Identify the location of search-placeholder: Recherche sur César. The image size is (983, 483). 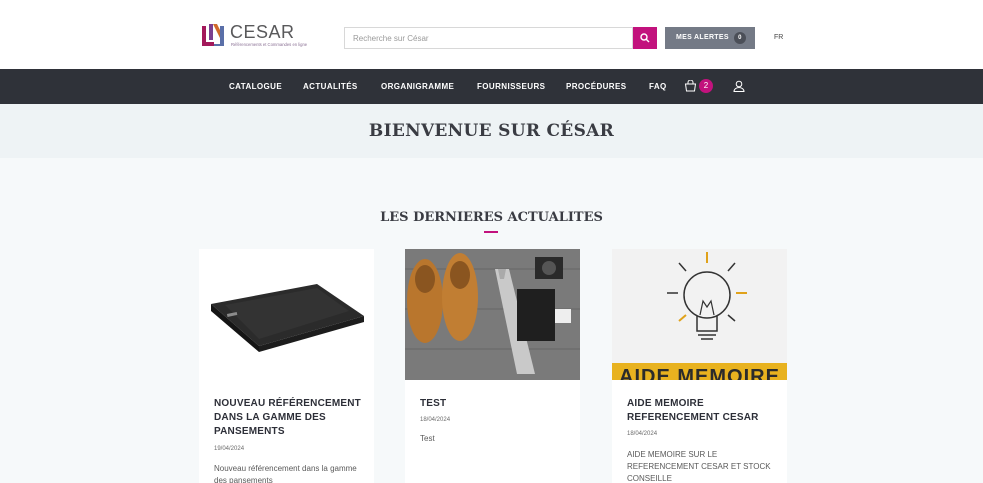
(391, 38).